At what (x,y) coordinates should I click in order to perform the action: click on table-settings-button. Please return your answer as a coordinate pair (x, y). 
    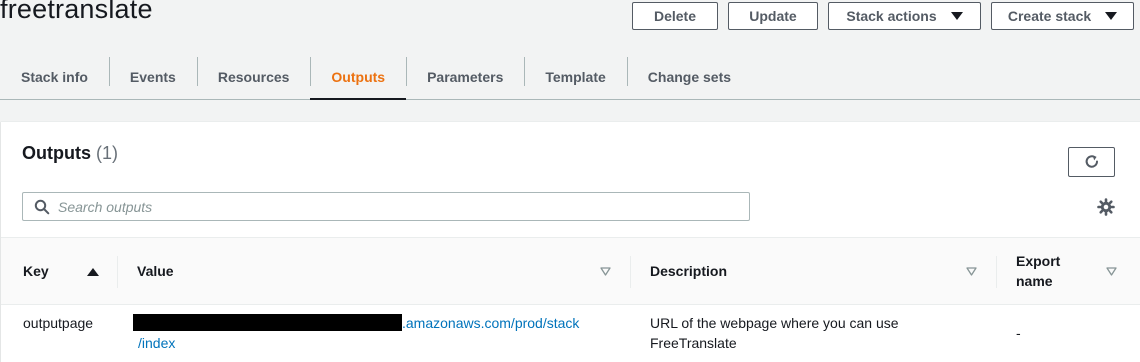
    Looking at the image, I should click on (1106, 207).